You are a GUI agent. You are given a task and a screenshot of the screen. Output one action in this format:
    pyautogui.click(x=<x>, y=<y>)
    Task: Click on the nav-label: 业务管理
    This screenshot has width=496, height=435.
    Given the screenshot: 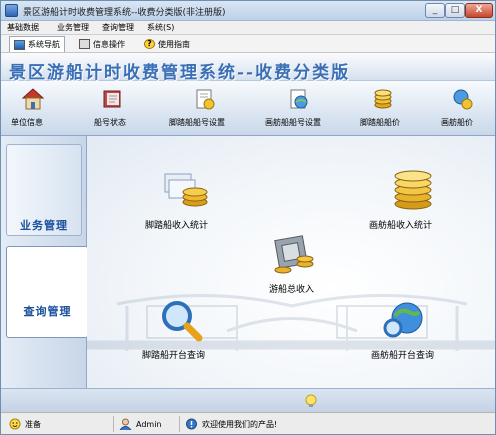 What is the action you would take?
    pyautogui.click(x=44, y=225)
    